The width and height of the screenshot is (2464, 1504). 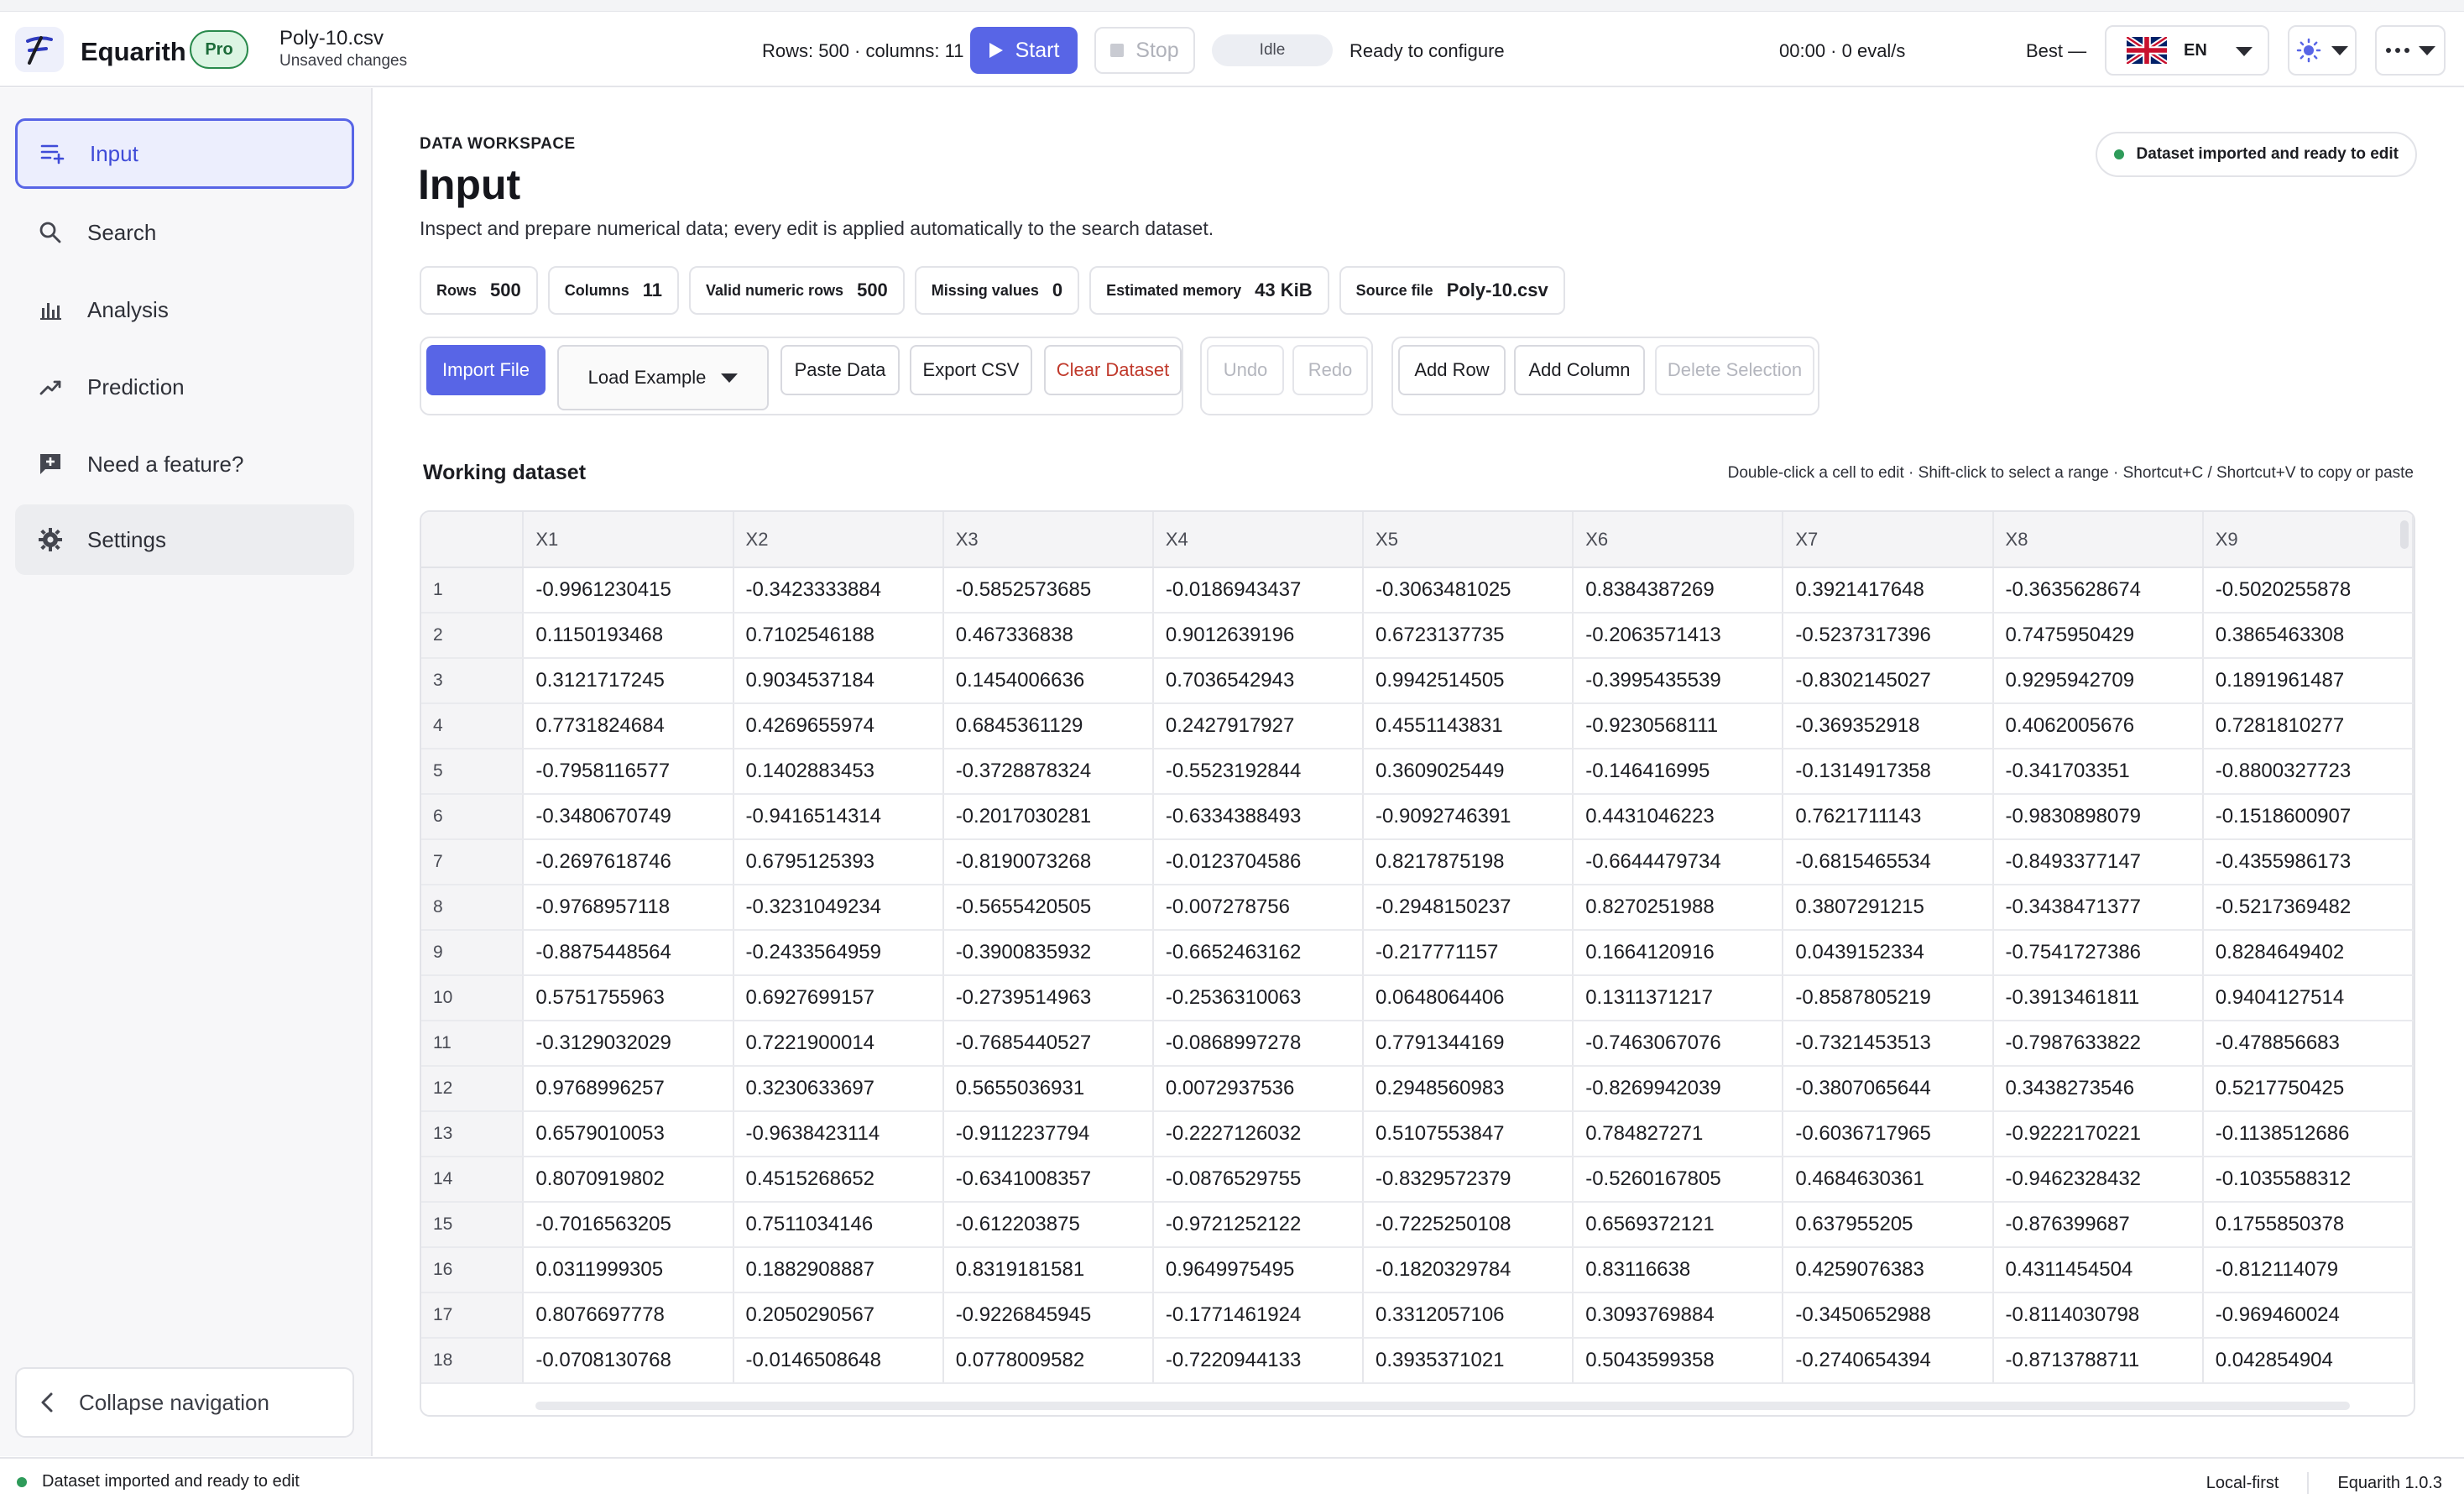 What do you see at coordinates (2308, 636) in the screenshot?
I see `table-cell: 0.3865463308` at bounding box center [2308, 636].